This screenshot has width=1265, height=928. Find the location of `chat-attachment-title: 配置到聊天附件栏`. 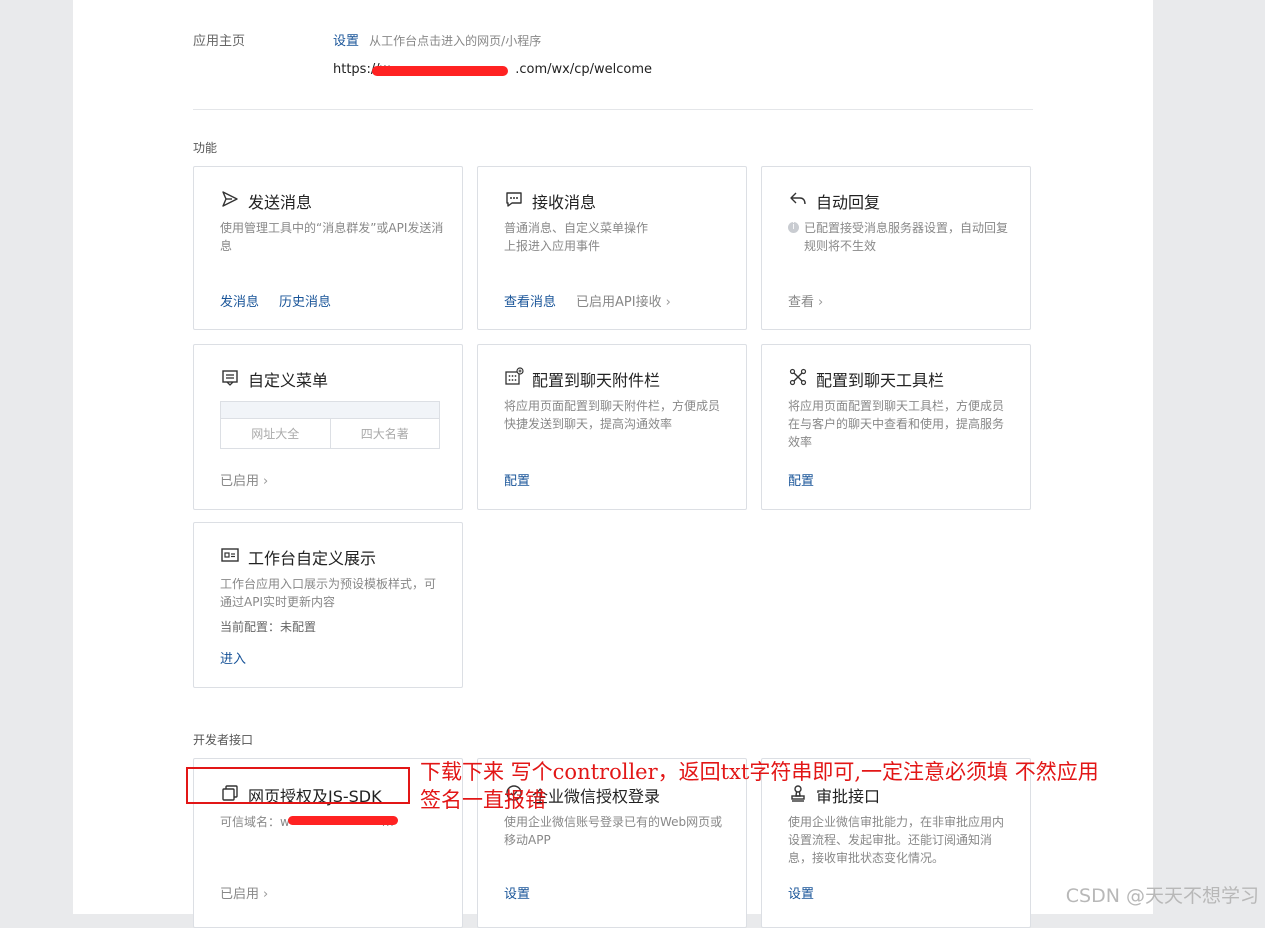

chat-attachment-title: 配置到聊天附件栏 is located at coordinates (582, 379).